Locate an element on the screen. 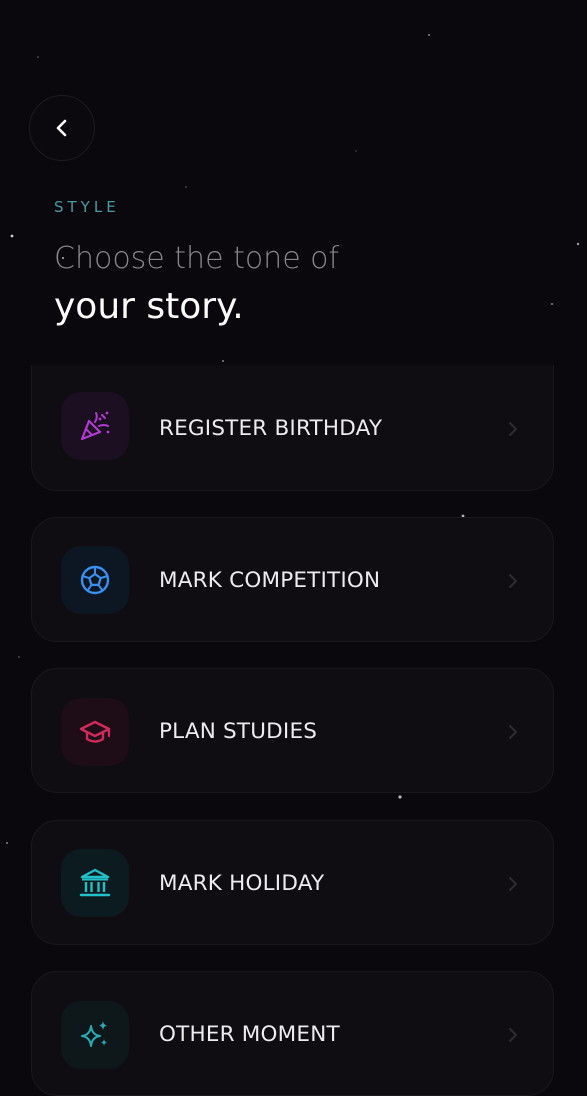  option-mark-holiday: MARK HOLIDAY is located at coordinates (292, 882).